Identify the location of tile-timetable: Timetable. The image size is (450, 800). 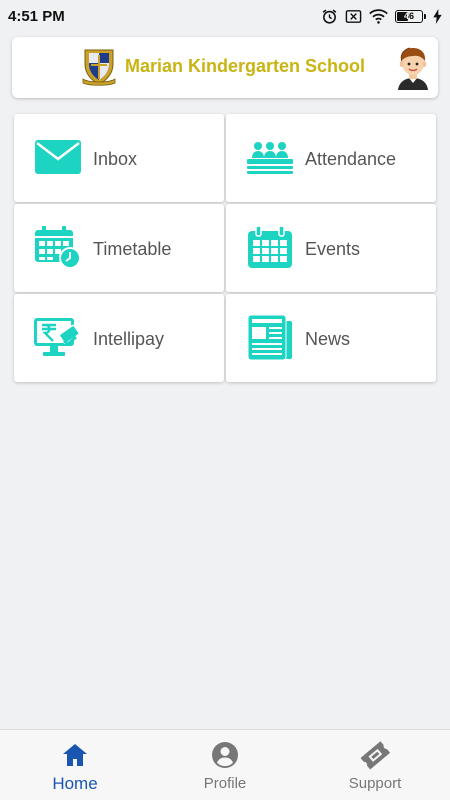
(119, 248).